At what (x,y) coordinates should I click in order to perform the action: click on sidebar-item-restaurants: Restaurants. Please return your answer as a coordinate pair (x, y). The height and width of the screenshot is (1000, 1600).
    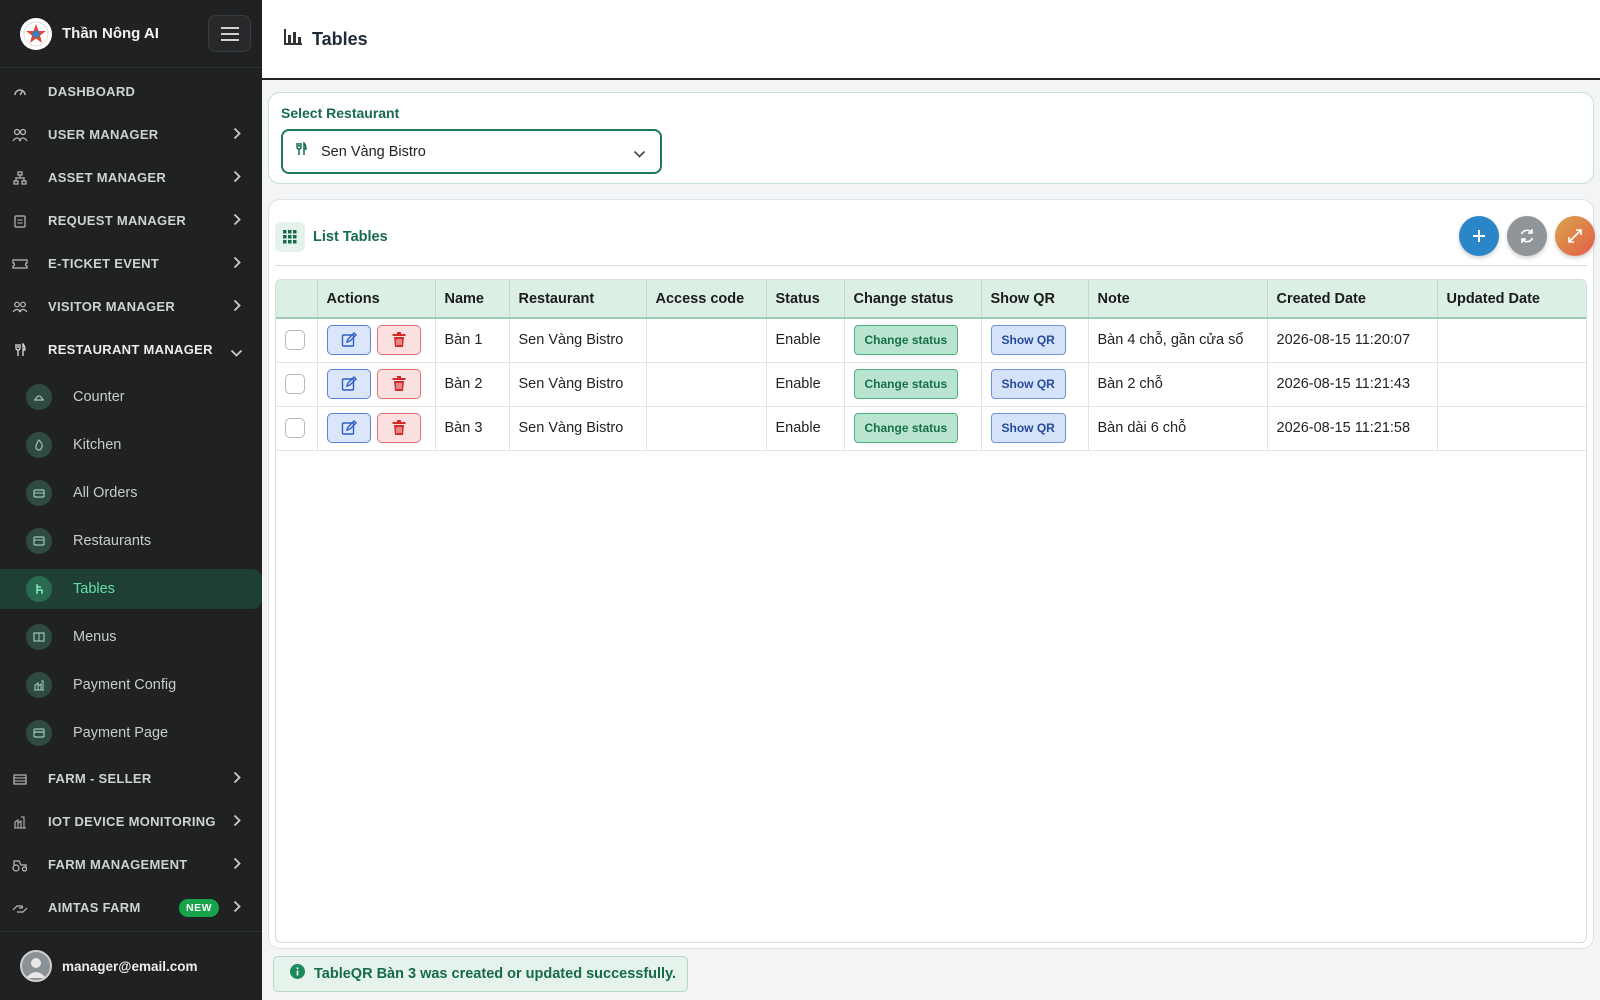
    Looking at the image, I should click on (131, 541).